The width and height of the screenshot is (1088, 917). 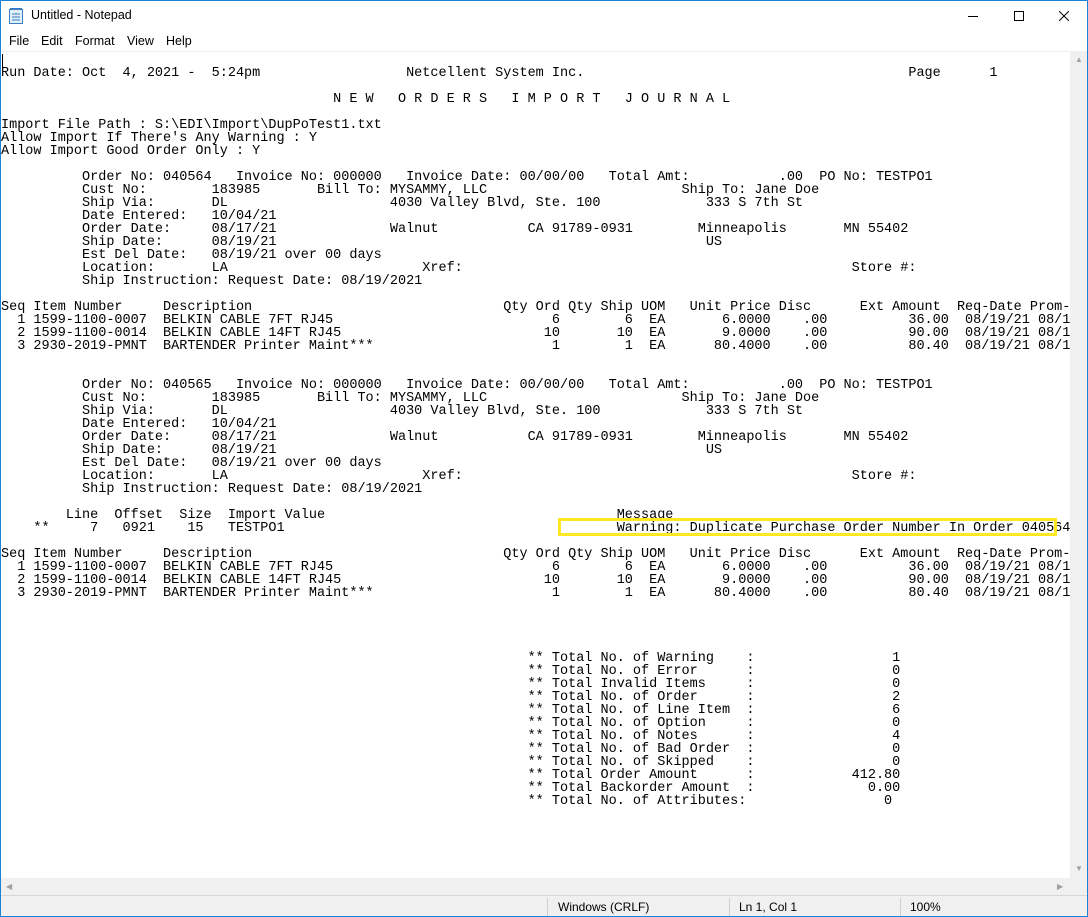 I want to click on minimize-icon, so click(x=973, y=16).